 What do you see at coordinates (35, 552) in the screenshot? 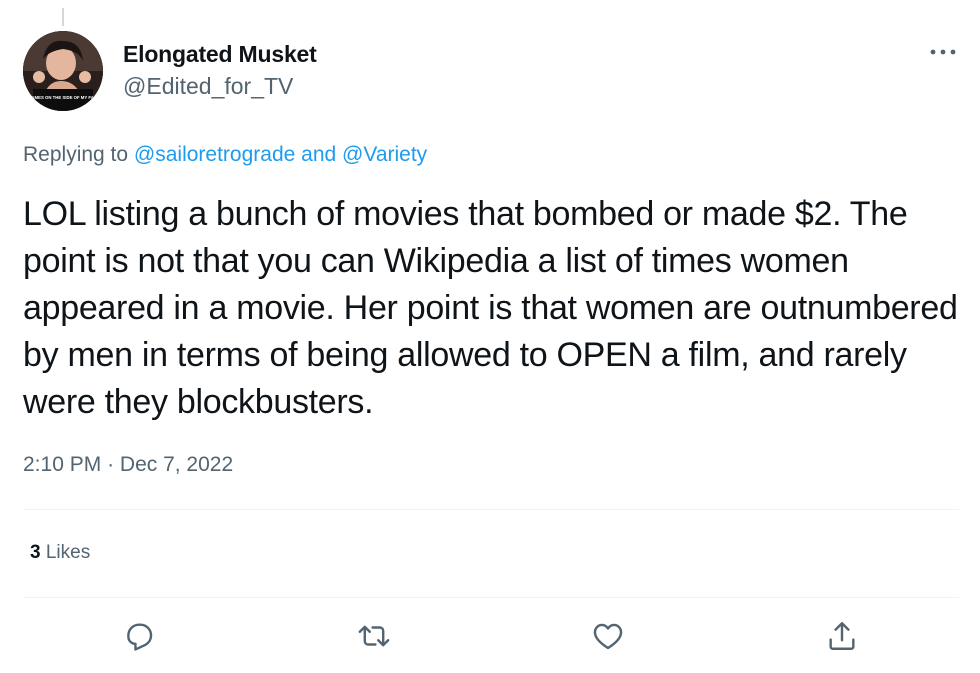
I see `likes-count: 3` at bounding box center [35, 552].